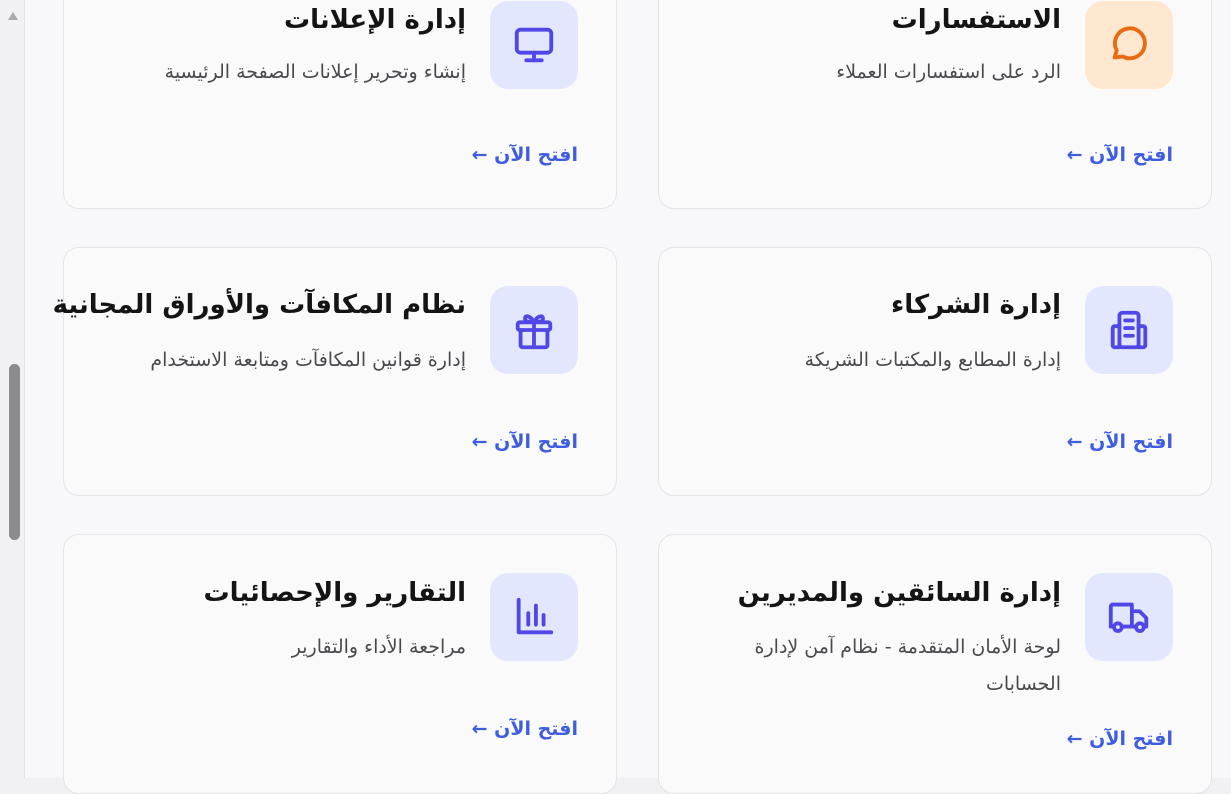 The image size is (1231, 794). What do you see at coordinates (976, 20) in the screenshot?
I see `card-title: الاستفسارات` at bounding box center [976, 20].